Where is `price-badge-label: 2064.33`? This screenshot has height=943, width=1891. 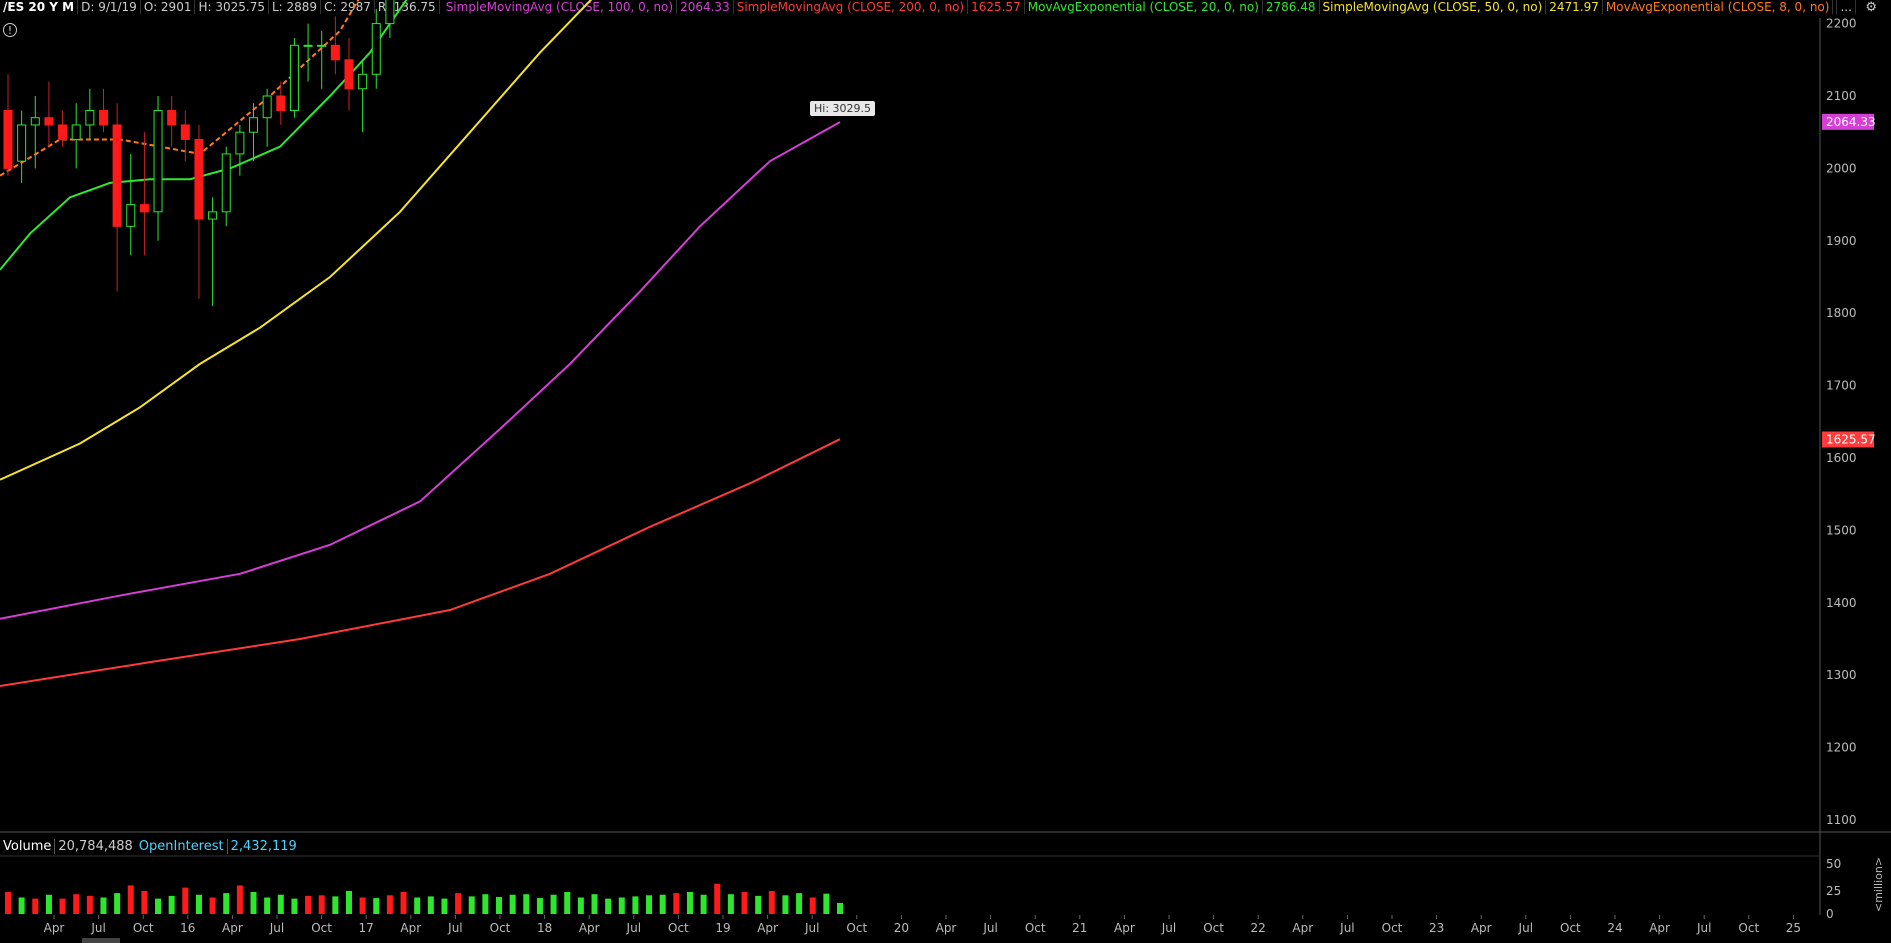
price-badge-label: 2064.33 is located at coordinates (1851, 122).